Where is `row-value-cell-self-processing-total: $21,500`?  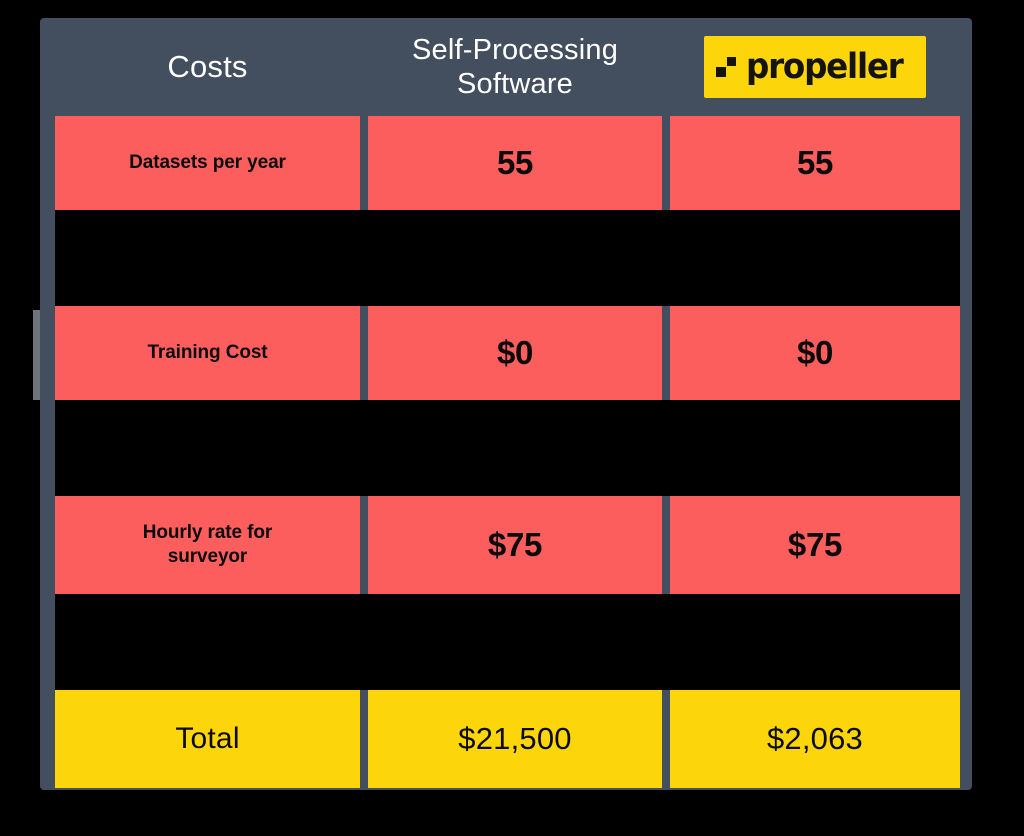
row-value-cell-self-processing-total: $21,500 is located at coordinates (515, 739).